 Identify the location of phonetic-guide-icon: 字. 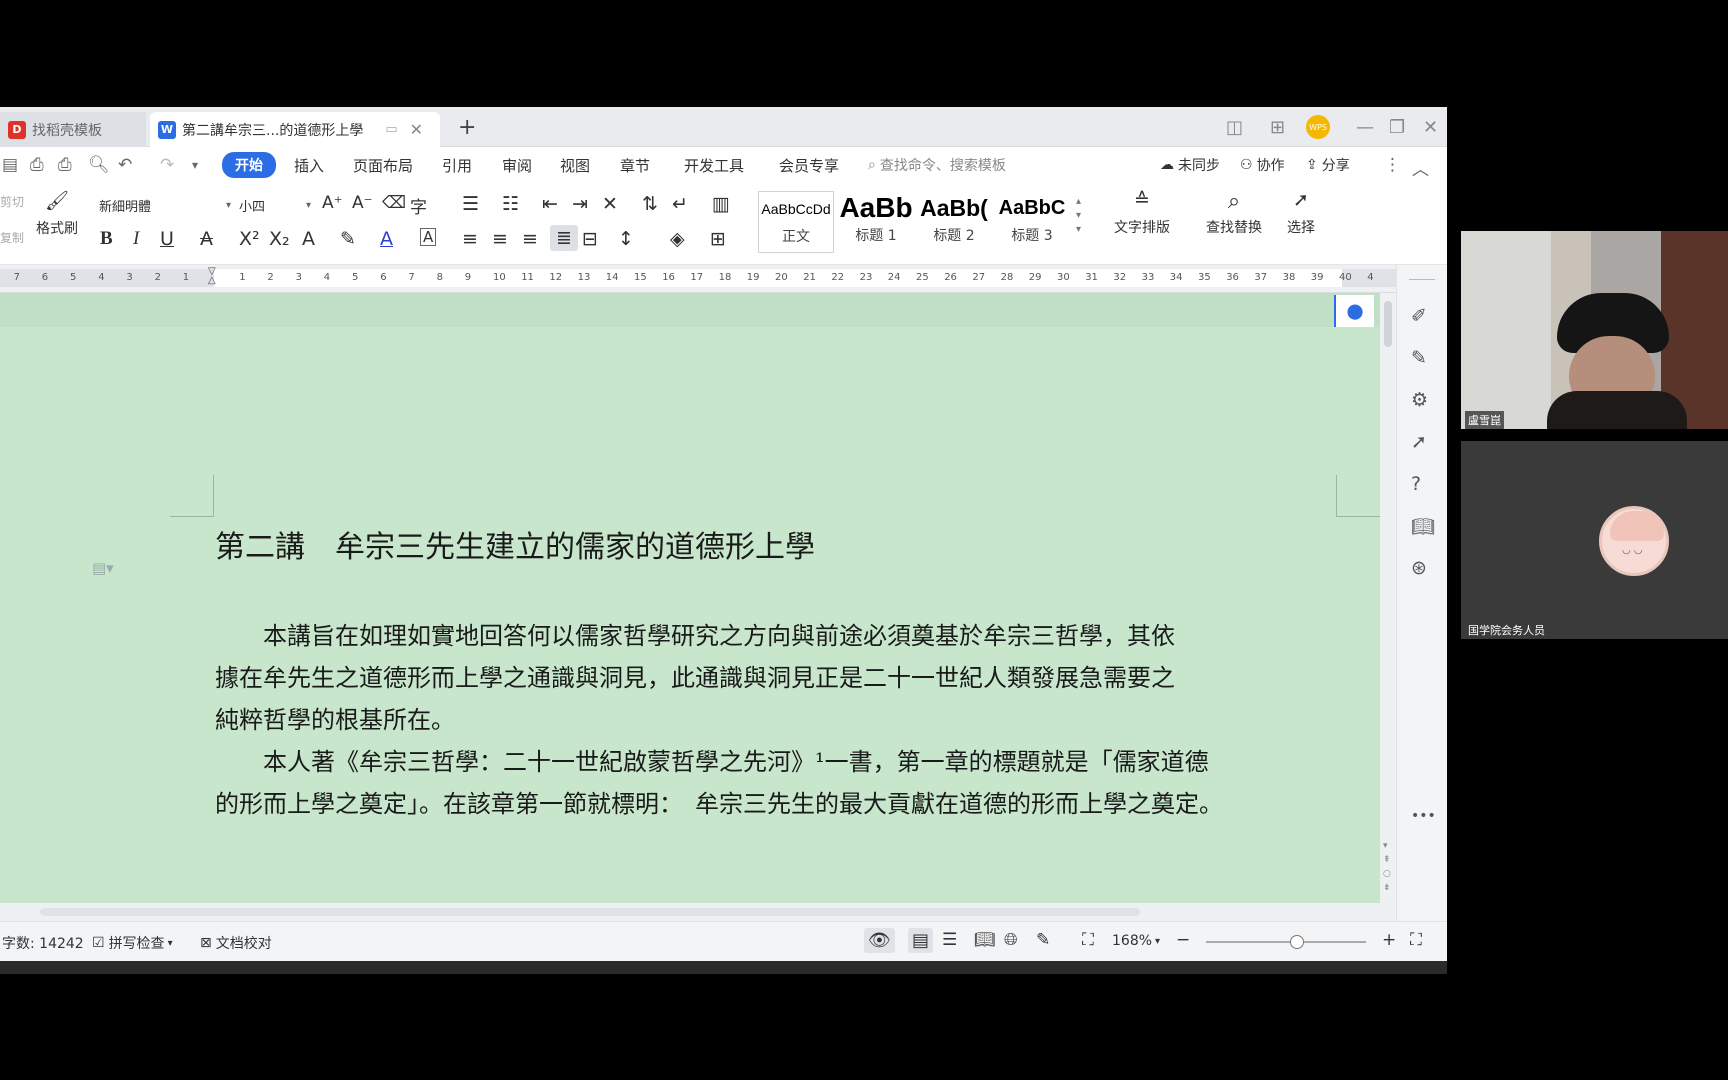
(418, 205).